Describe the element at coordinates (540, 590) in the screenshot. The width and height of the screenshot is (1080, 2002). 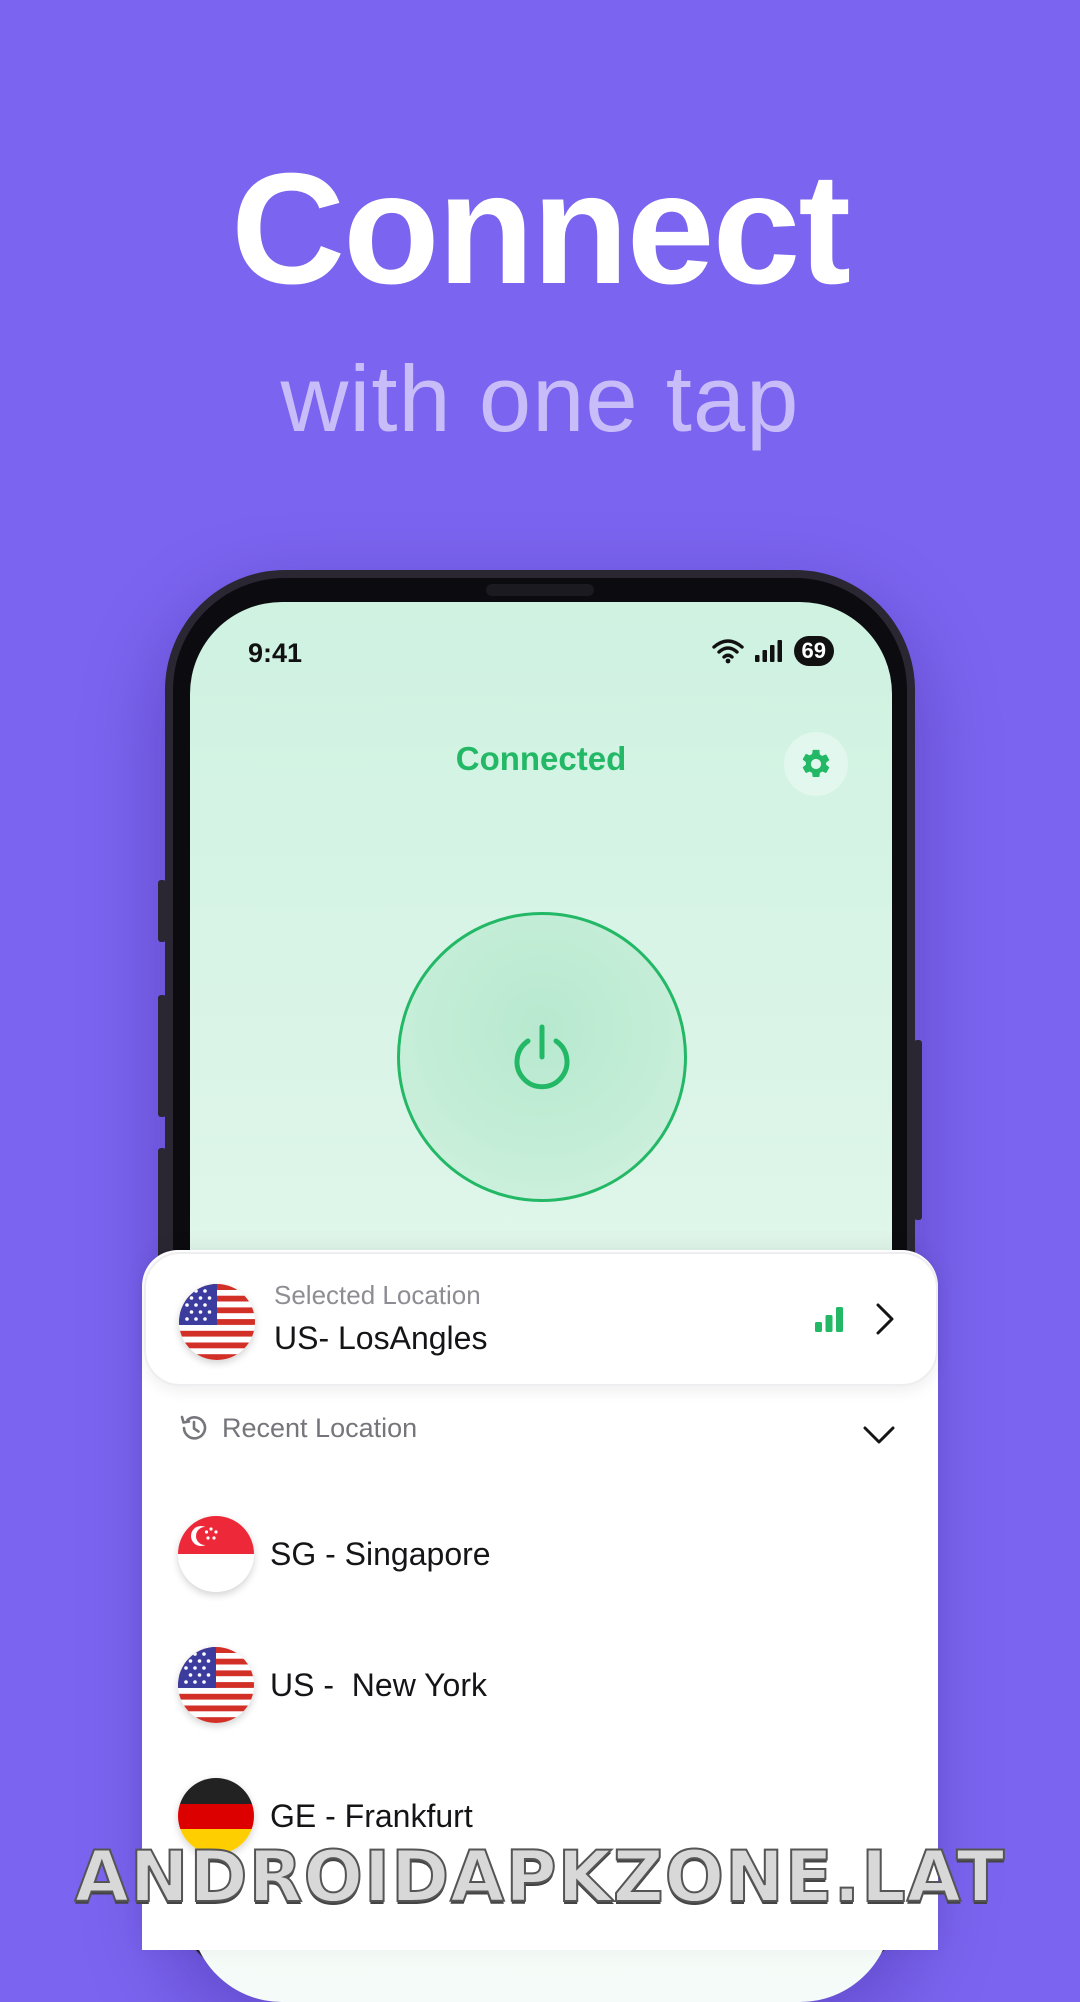
I see `phone-speaker` at that location.